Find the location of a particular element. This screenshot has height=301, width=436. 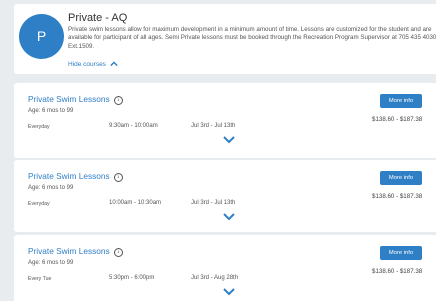

course-time: 5:30pm - 6:00pm is located at coordinates (132, 278).